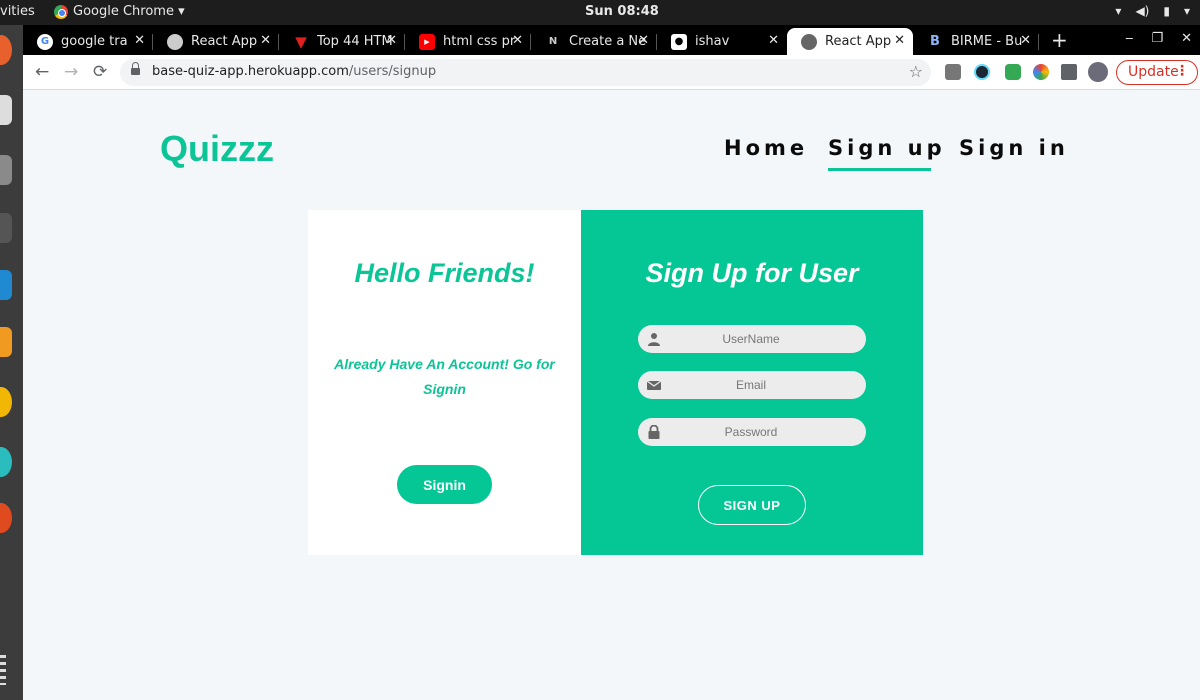  I want to click on username-field, so click(752, 339).